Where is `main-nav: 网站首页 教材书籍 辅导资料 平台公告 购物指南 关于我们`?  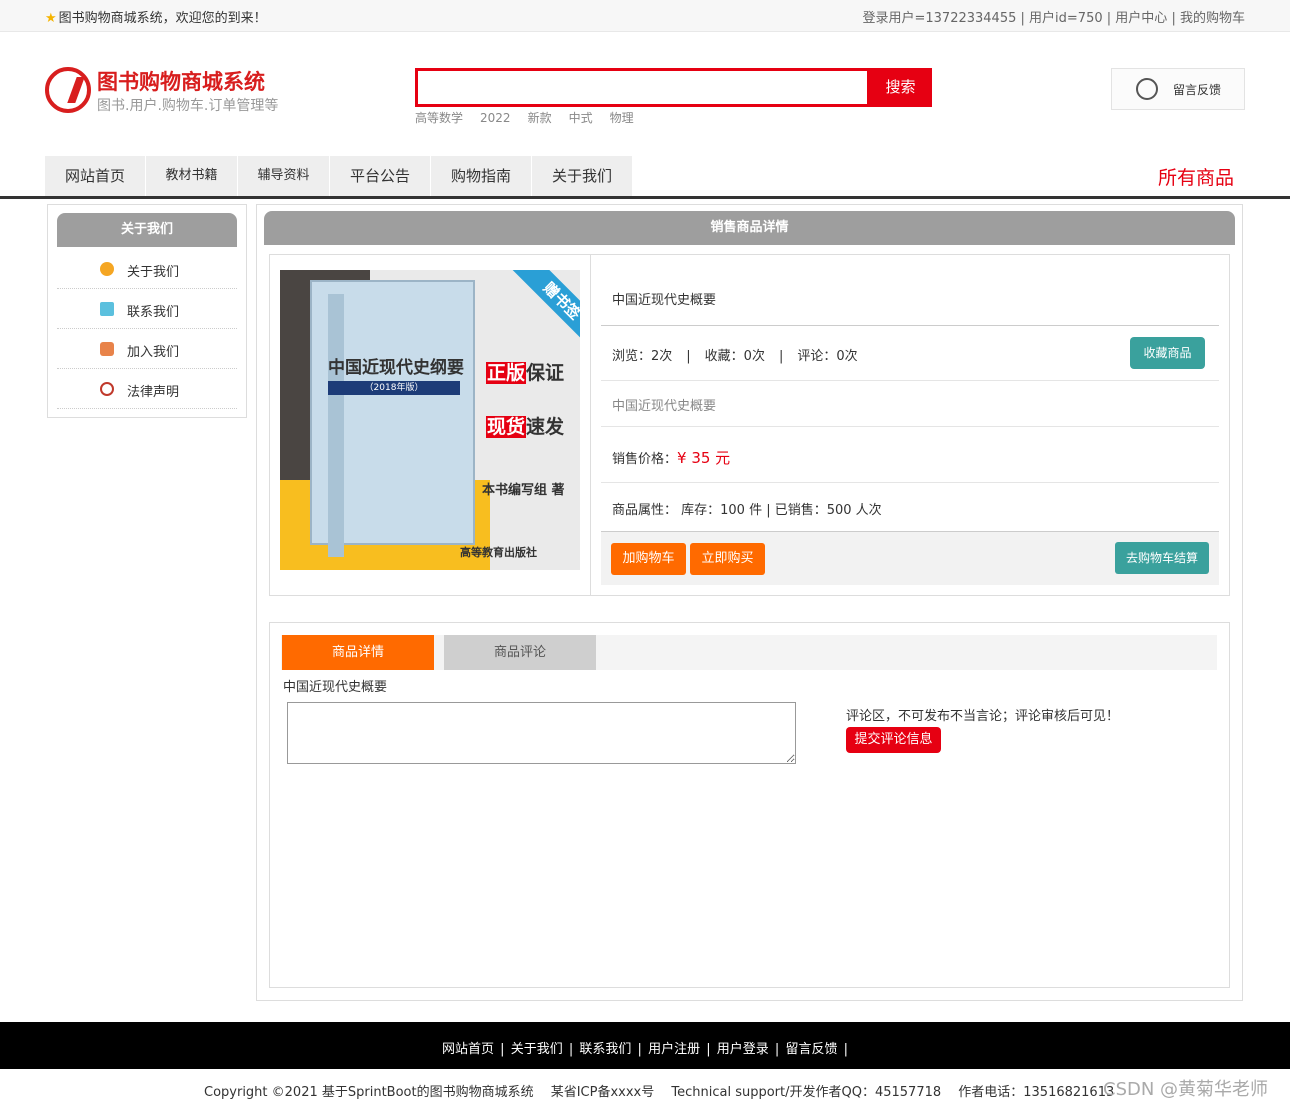
main-nav: 网站首页 教材书籍 辅导资料 平台公告 购物指南 关于我们 is located at coordinates (339, 176).